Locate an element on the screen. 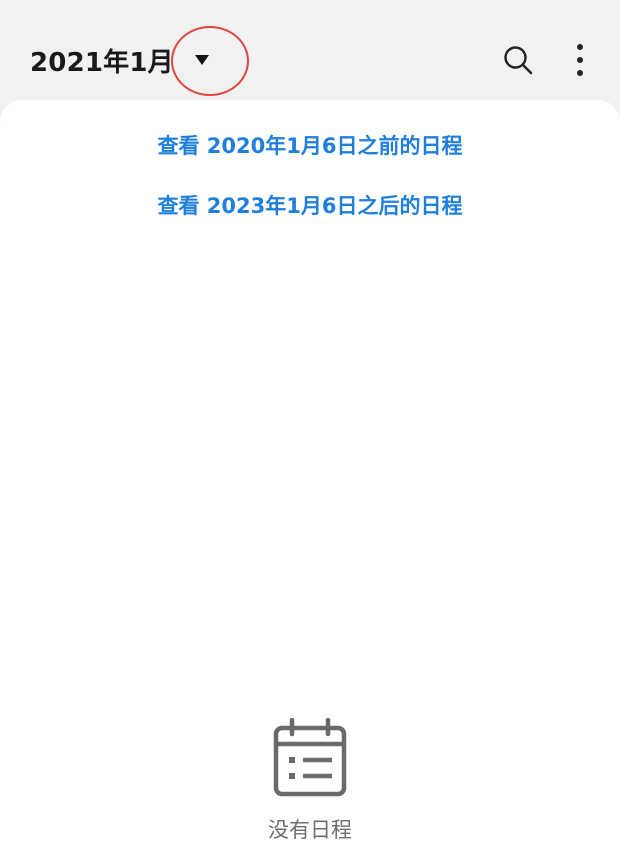 Image resolution: width=620 pixels, height=858 pixels. top-bar: 2021年1月 is located at coordinates (310, 52).